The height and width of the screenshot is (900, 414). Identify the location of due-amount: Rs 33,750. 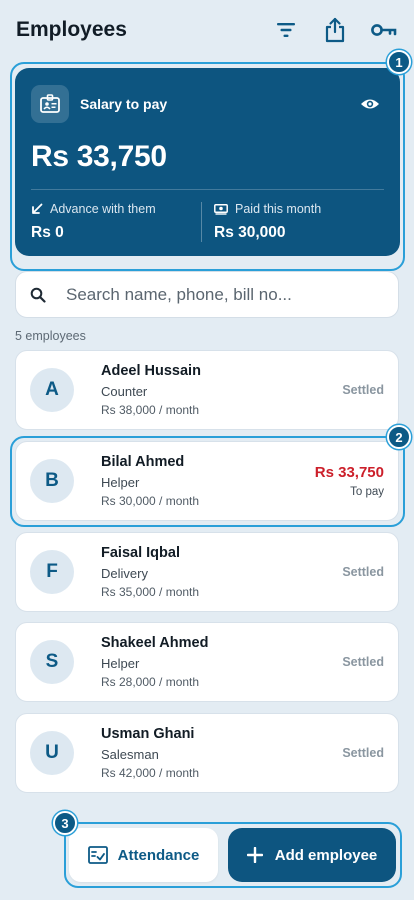
(349, 472).